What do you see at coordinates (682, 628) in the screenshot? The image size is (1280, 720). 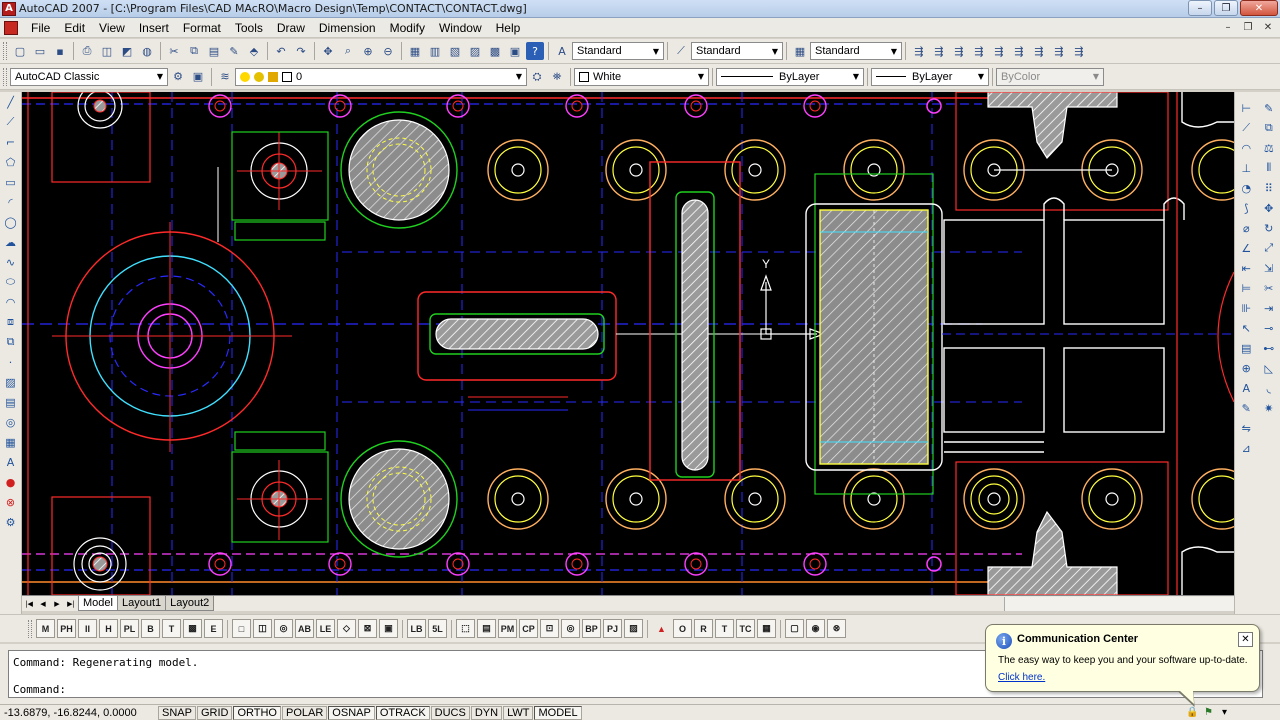 I see `tool-o-icon: O` at bounding box center [682, 628].